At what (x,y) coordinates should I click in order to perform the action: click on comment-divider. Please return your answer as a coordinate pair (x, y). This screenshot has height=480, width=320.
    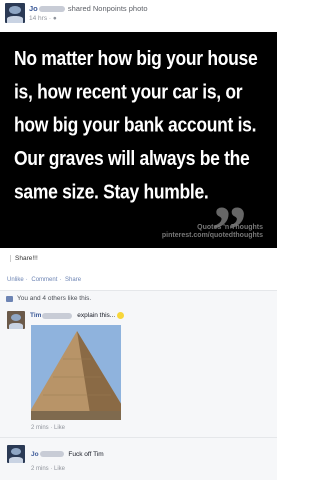
    Looking at the image, I should click on (138, 437).